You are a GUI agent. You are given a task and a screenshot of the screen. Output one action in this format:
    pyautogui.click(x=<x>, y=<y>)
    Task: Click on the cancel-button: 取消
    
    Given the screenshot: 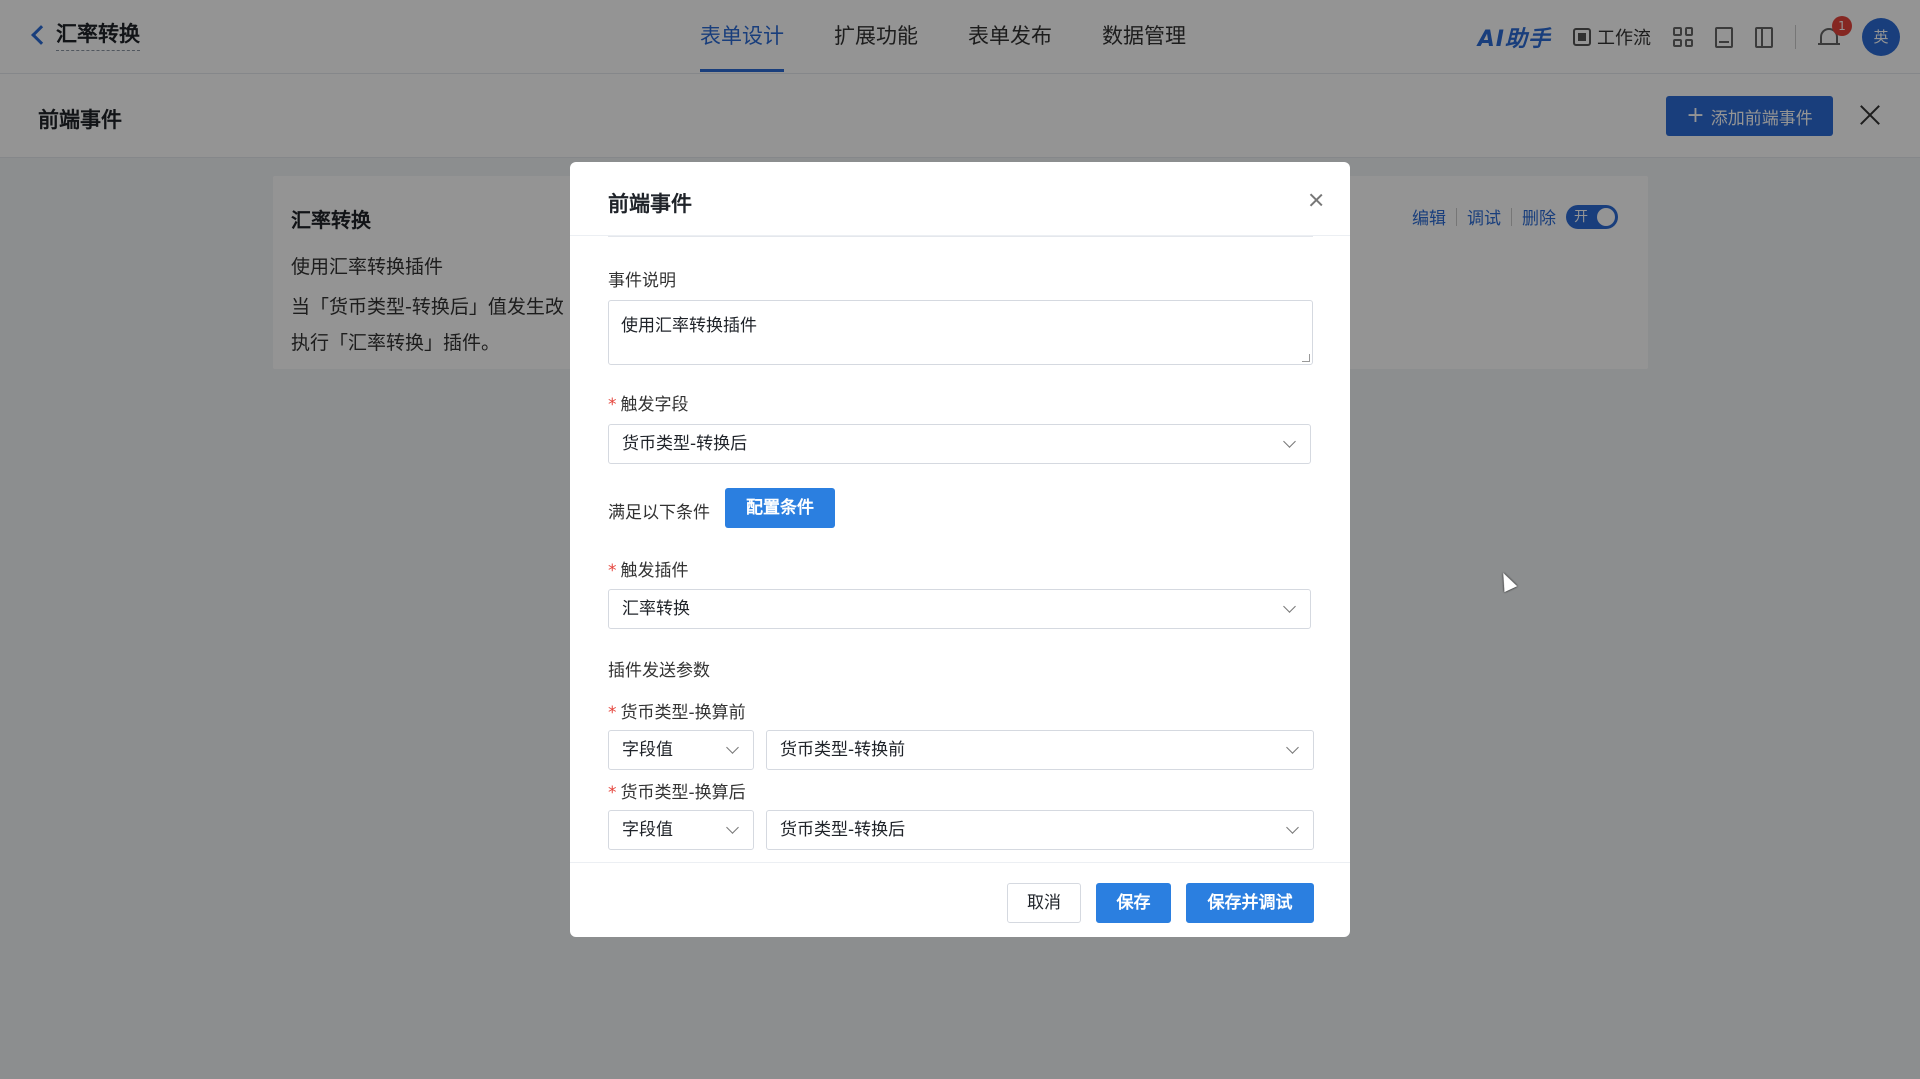 What is the action you would take?
    pyautogui.click(x=1044, y=903)
    